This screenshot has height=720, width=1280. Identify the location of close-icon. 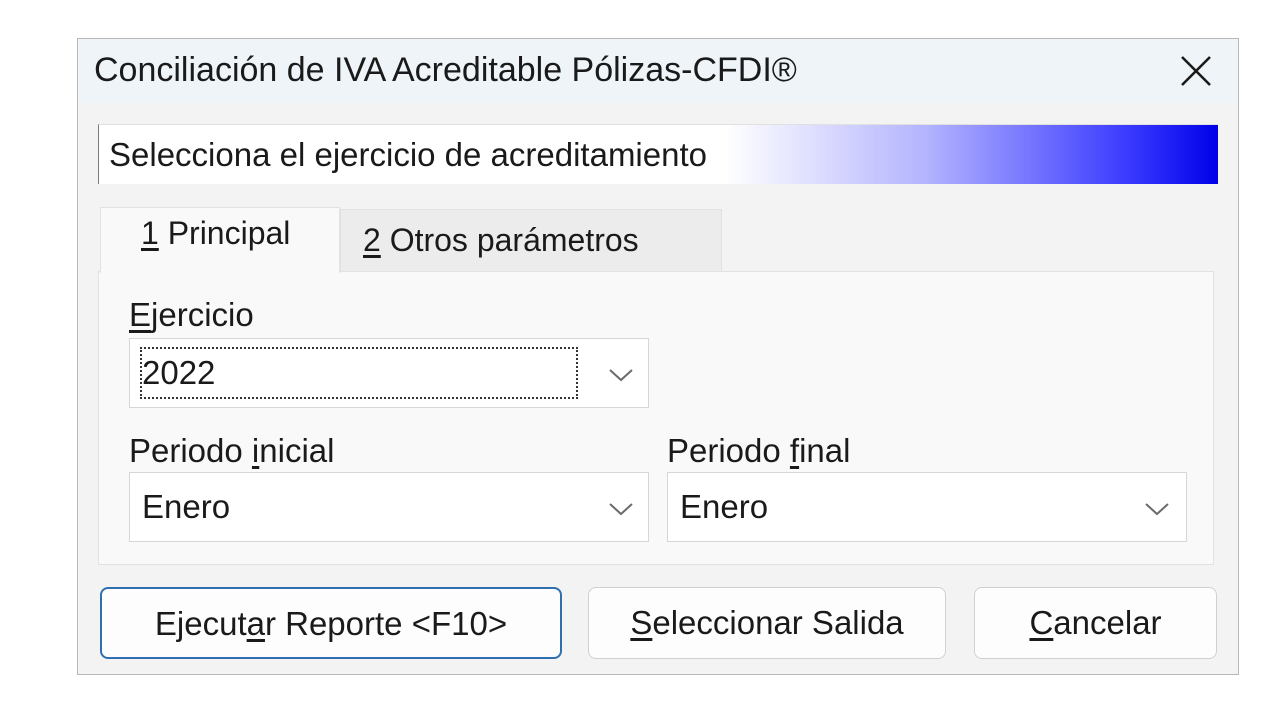
(1196, 71).